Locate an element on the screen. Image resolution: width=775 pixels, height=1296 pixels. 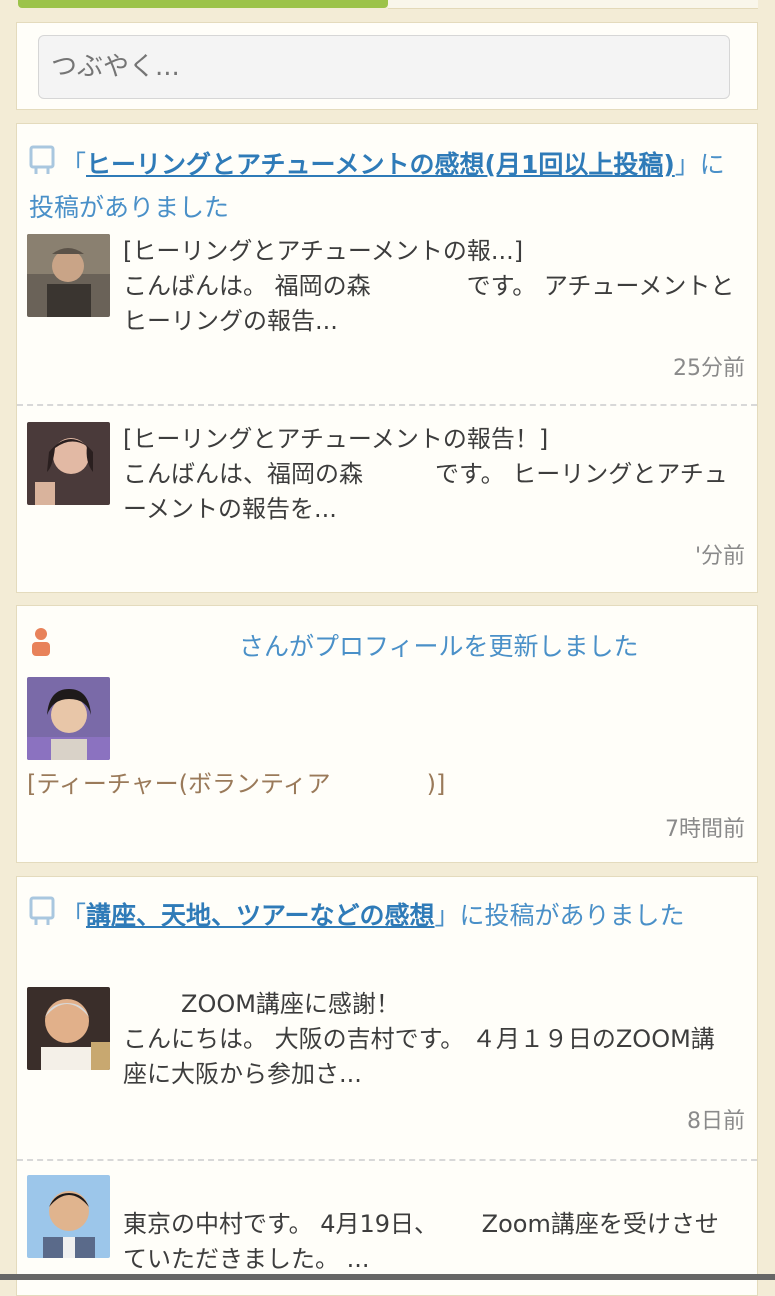
headline-suffix: 」に投稿がありました is located at coordinates (559, 915).